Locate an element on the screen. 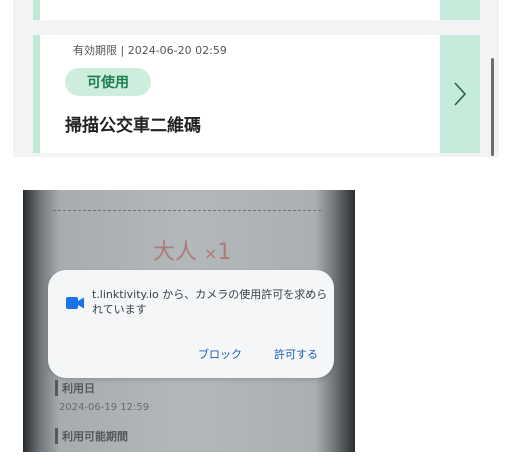 This screenshot has width=512, height=465. block-button: ブロック is located at coordinates (220, 354).